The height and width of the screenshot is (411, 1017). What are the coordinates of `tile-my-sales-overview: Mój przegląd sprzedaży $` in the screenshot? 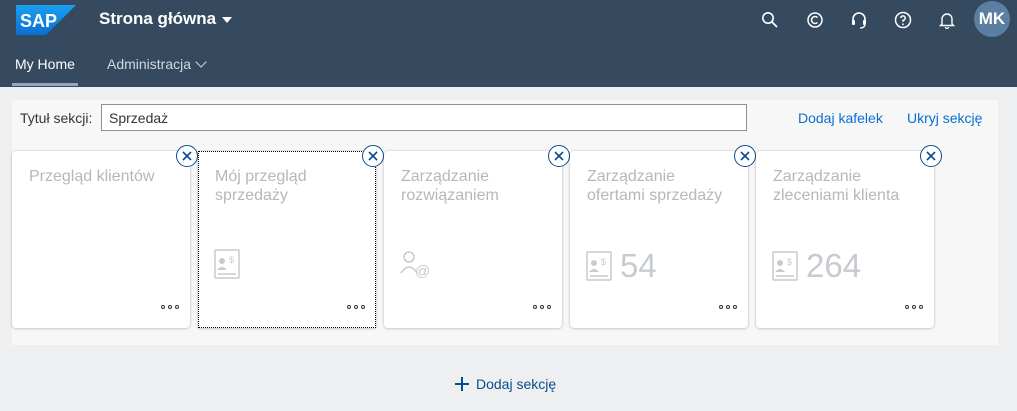 It's located at (291, 236).